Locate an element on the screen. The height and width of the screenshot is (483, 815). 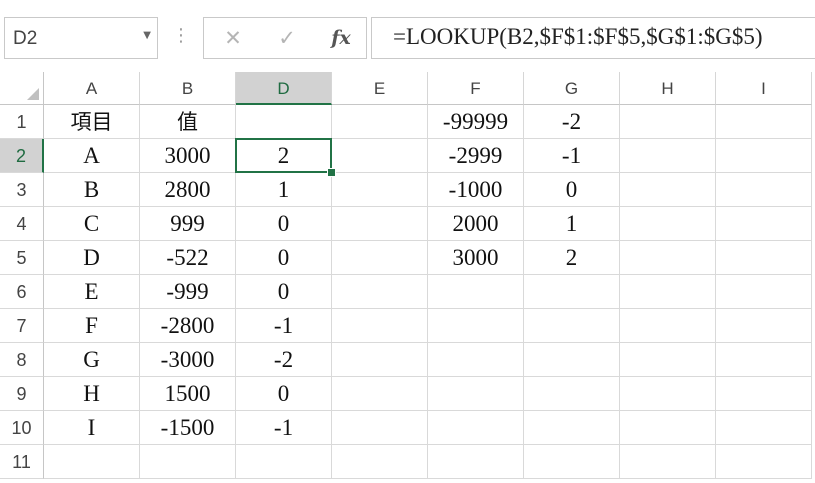
cell-b5: -522 is located at coordinates (188, 258).